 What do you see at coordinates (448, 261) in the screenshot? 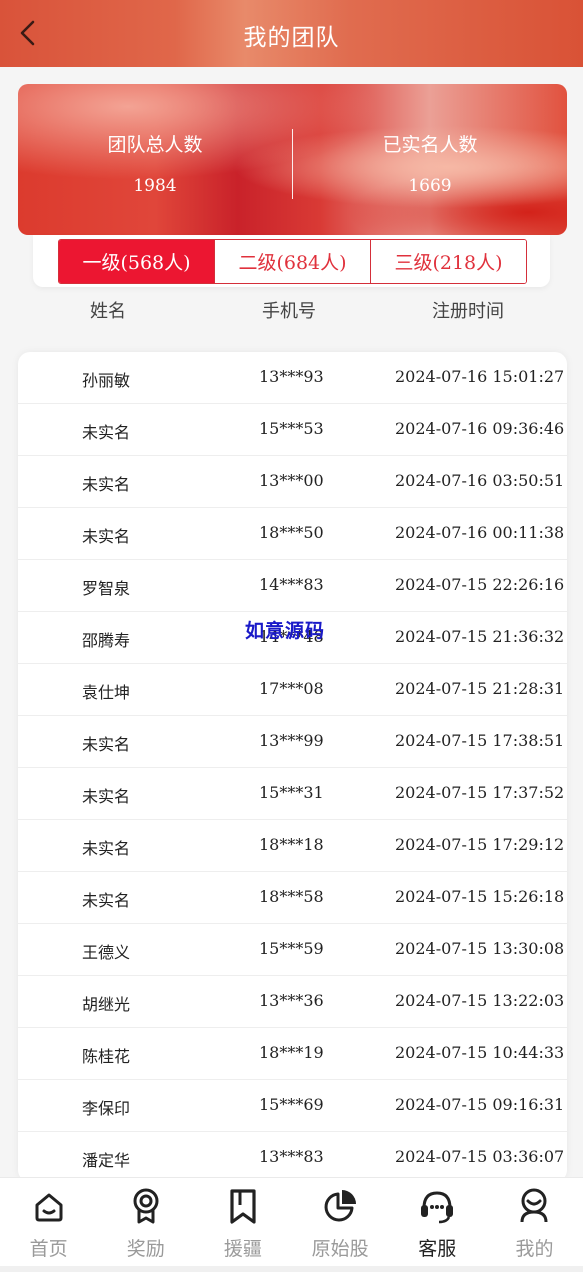
I see `tab-level-3: 三级(218人)` at bounding box center [448, 261].